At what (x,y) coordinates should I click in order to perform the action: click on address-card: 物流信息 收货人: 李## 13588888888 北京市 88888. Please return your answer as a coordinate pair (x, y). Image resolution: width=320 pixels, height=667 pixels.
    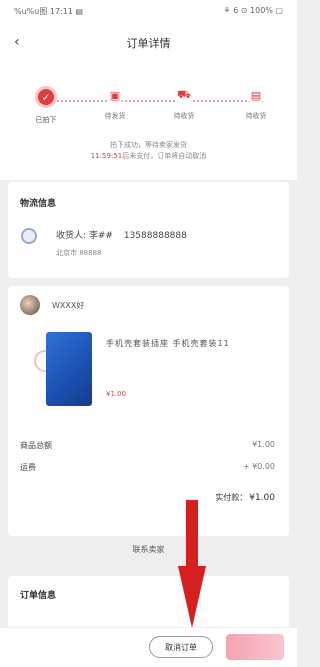
    Looking at the image, I should click on (148, 230).